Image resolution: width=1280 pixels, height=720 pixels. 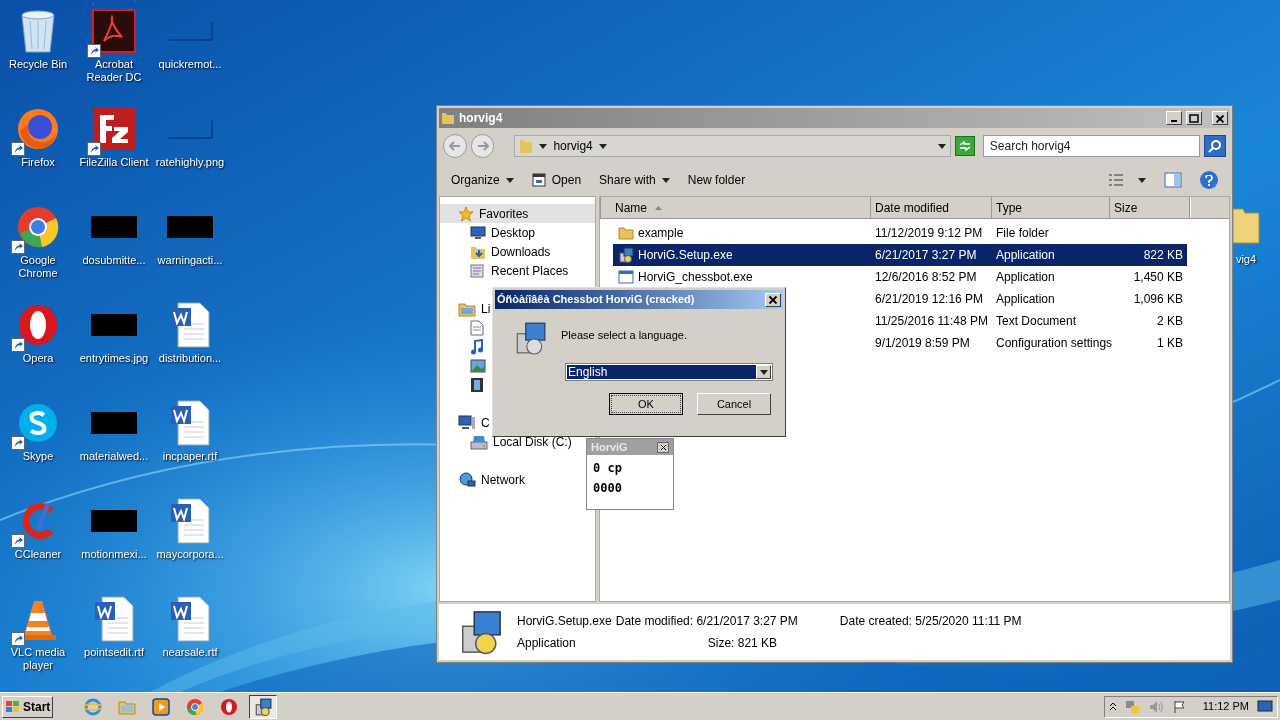 What do you see at coordinates (634, 180) in the screenshot?
I see `toolbar-button: Share with` at bounding box center [634, 180].